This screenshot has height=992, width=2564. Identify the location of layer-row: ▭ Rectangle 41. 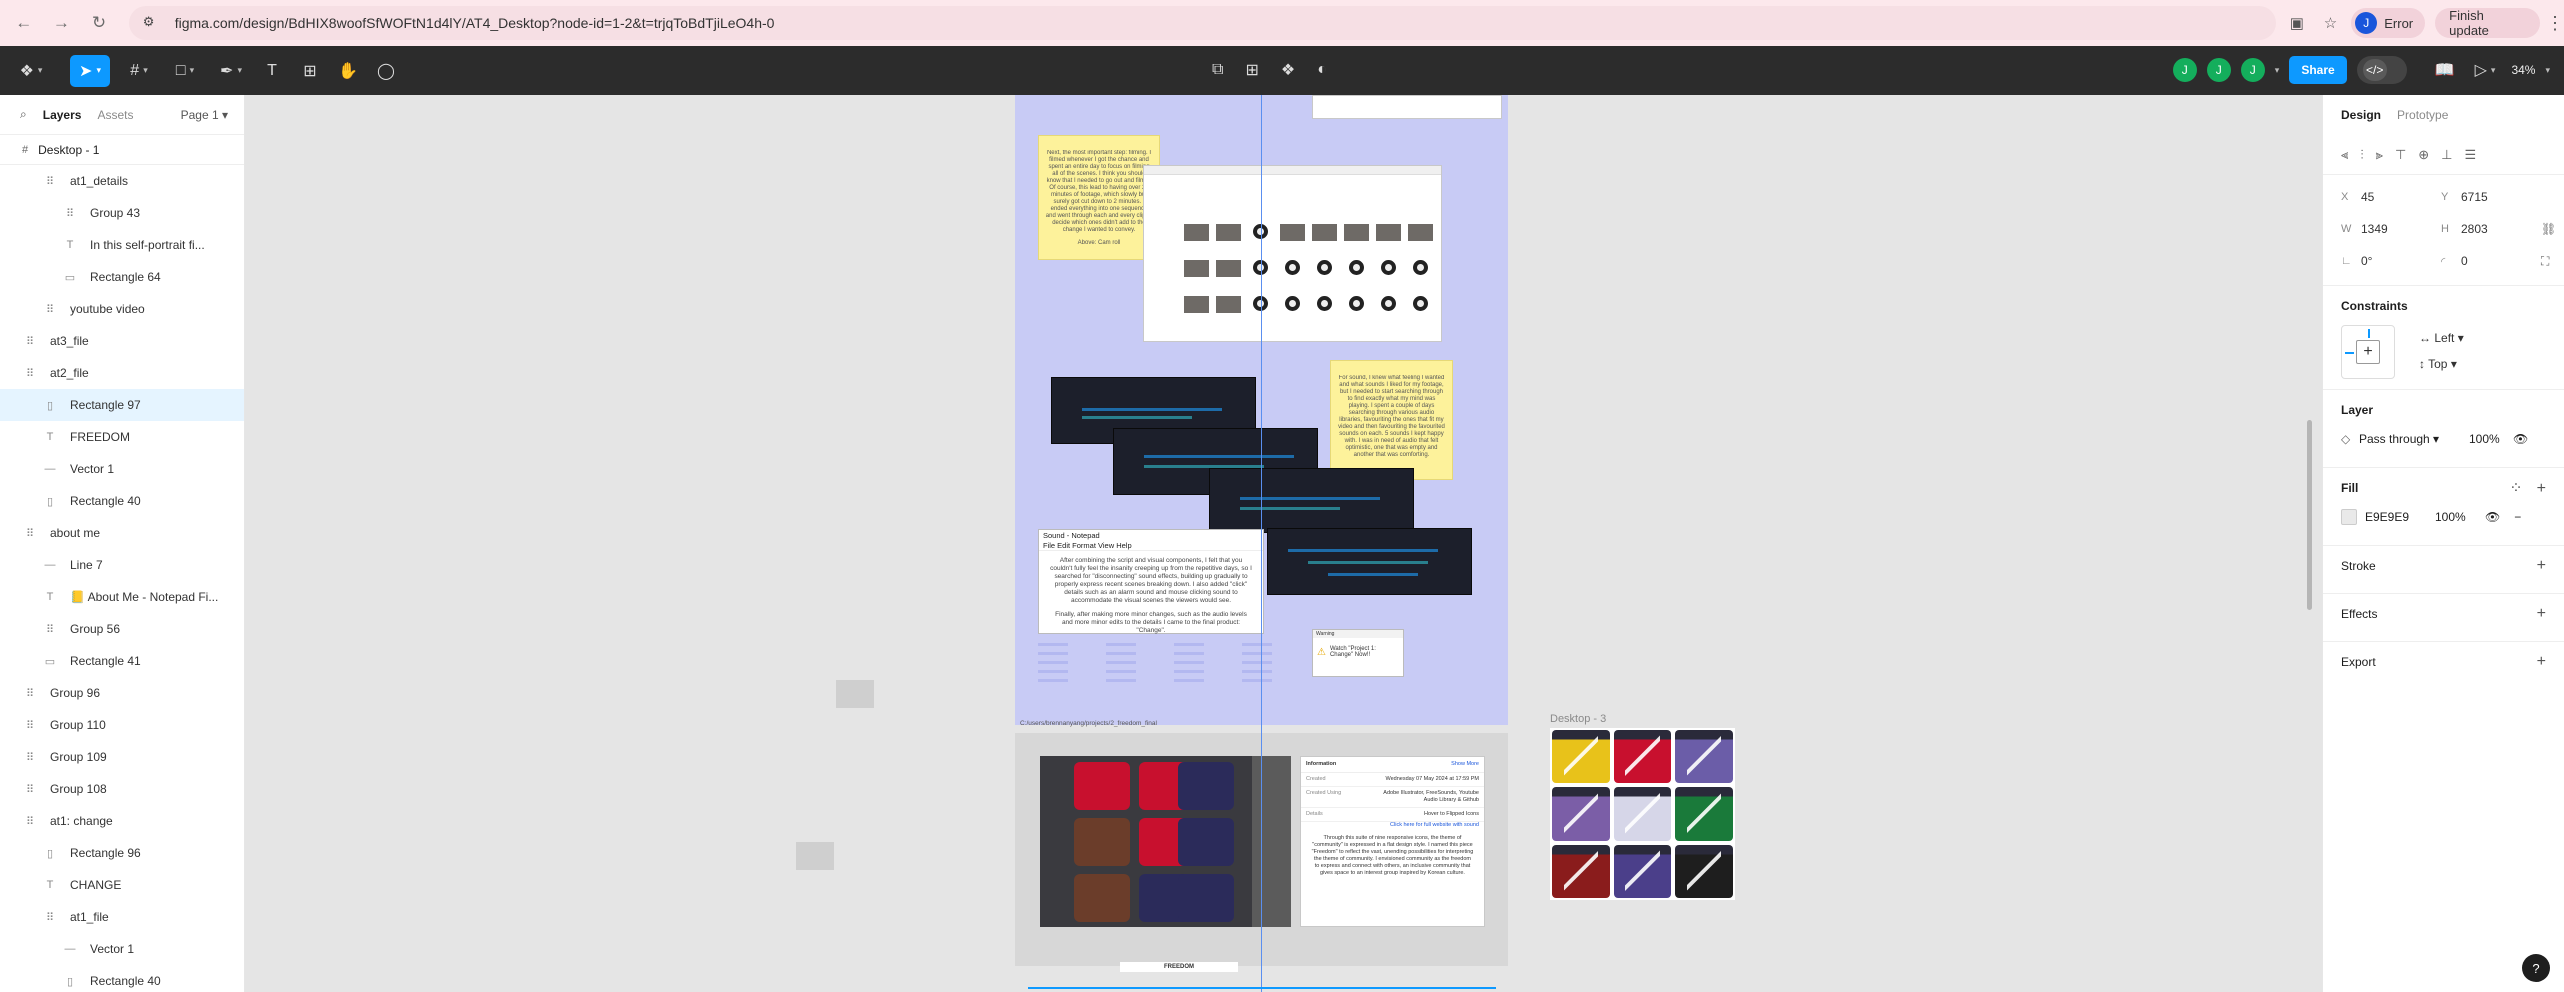
(122, 661).